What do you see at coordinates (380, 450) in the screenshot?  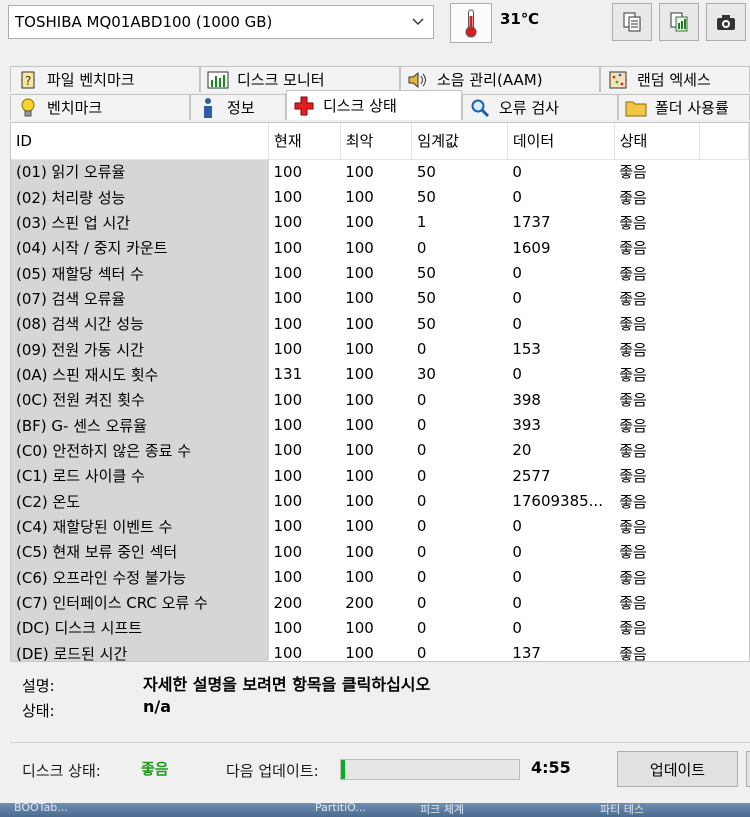 I see `table-row: (C0) 안전하지 않은 종료 수 100 100 0 20 좋음` at bounding box center [380, 450].